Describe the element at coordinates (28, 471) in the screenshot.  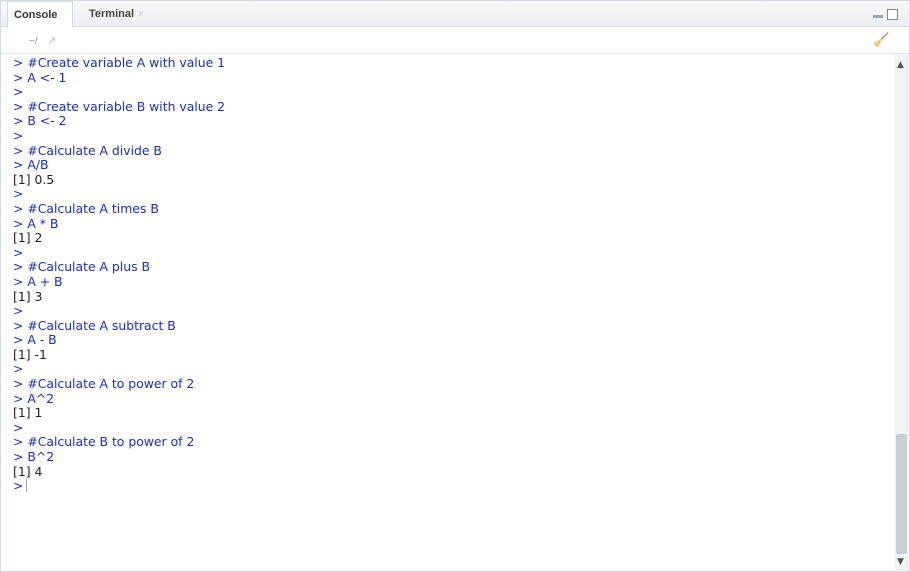
I see `console-output-line: [1] 4` at that location.